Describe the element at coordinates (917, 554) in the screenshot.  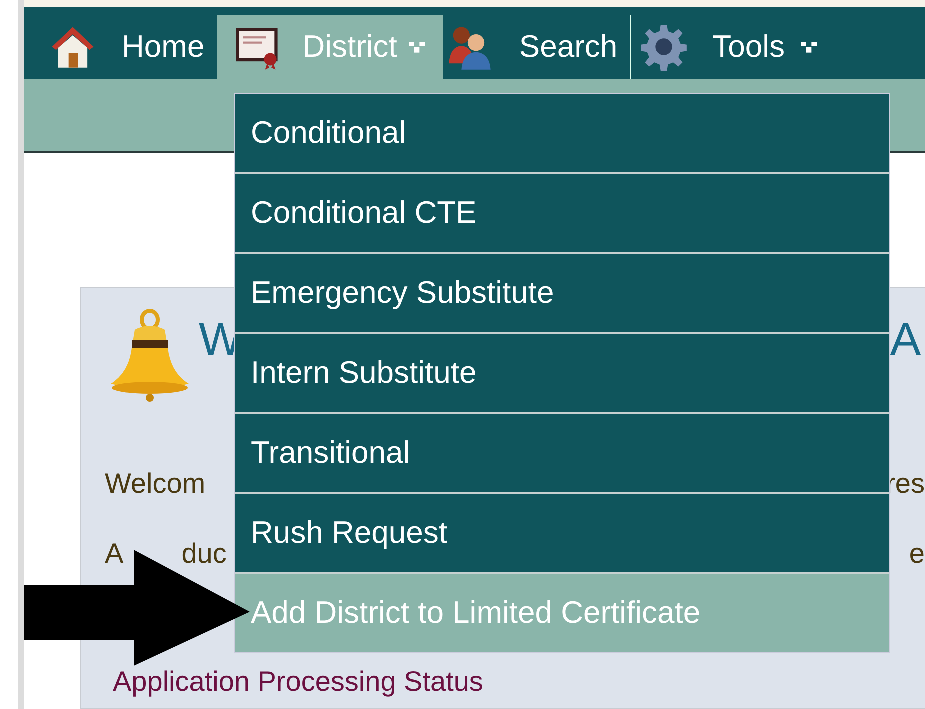
I see `paragraph-text: e` at that location.